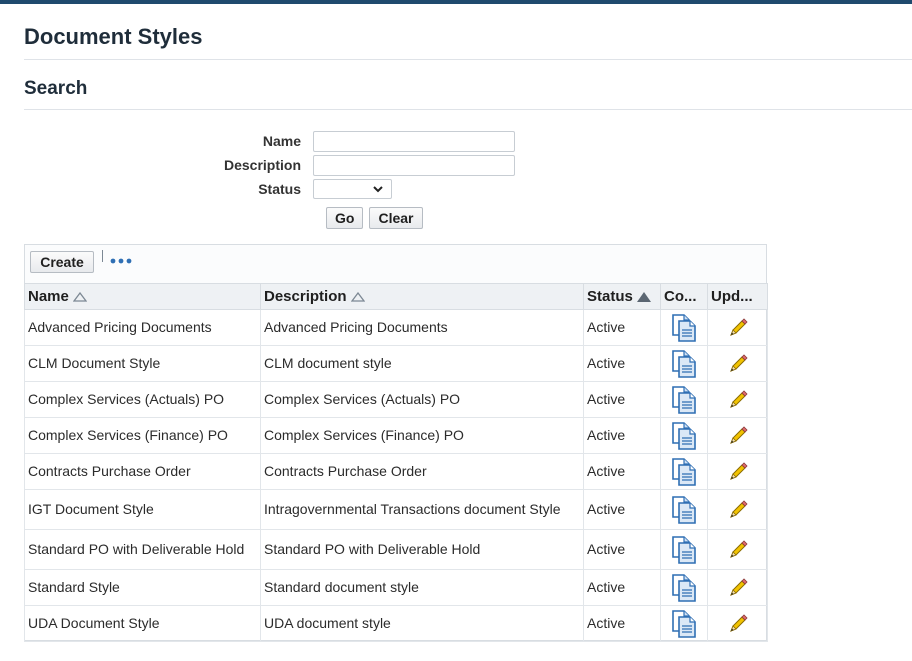 This screenshot has width=912, height=661. I want to click on status-select, so click(352, 189).